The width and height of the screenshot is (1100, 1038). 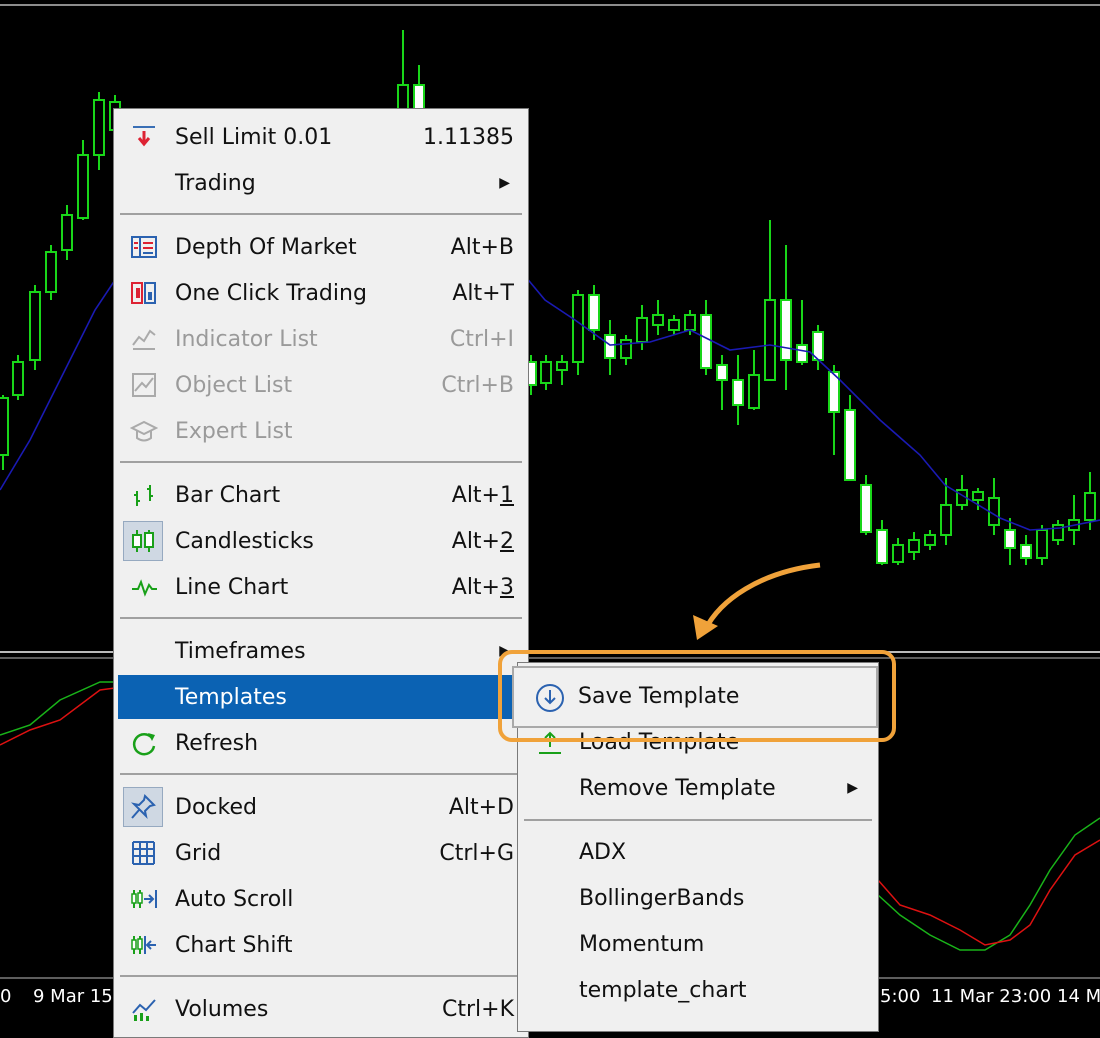 What do you see at coordinates (144, 743) in the screenshot?
I see `refresh-icon` at bounding box center [144, 743].